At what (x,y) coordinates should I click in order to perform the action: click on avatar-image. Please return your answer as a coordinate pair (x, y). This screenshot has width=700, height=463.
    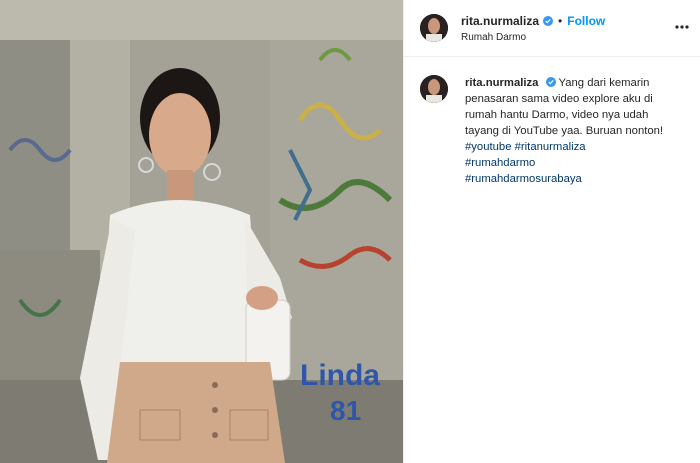
    Looking at the image, I should click on (434, 28).